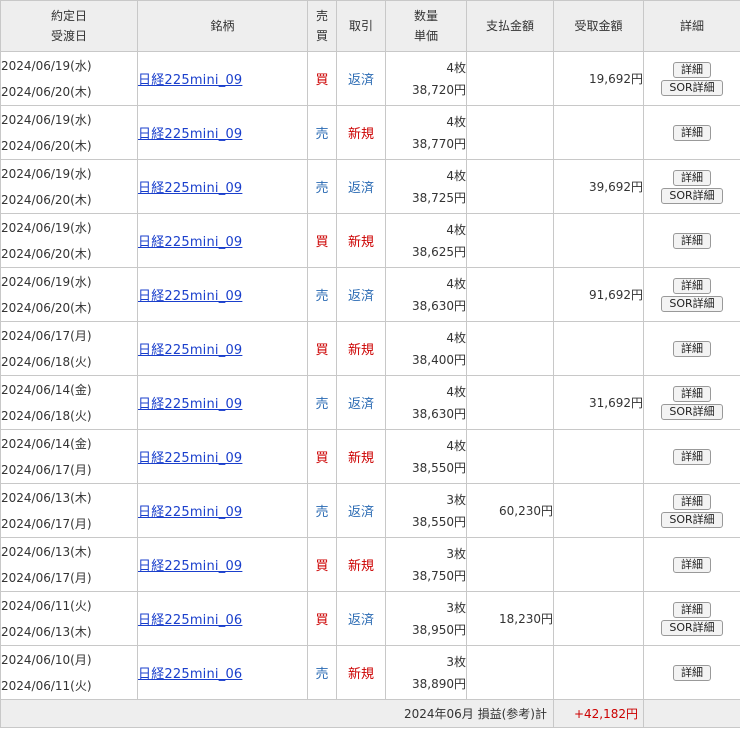 Image resolution: width=740 pixels, height=736 pixels. I want to click on qty-price-cell: 3枚 38,890円, so click(426, 672).